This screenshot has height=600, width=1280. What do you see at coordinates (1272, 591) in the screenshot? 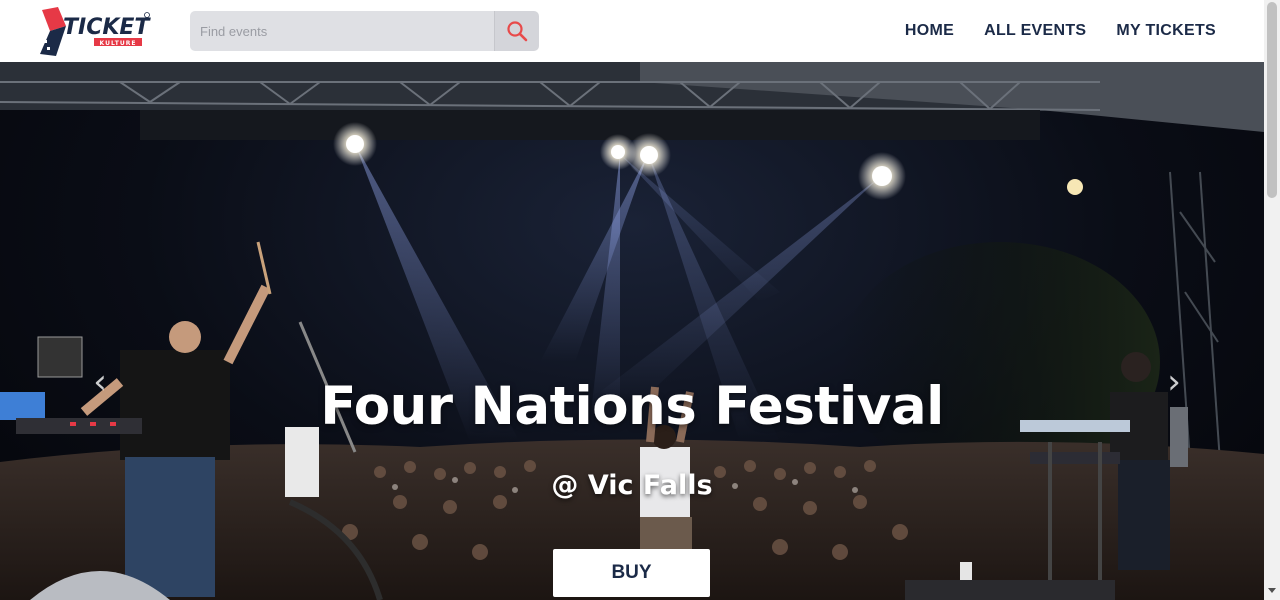
I see `scroll-down-arrow-icon` at bounding box center [1272, 591].